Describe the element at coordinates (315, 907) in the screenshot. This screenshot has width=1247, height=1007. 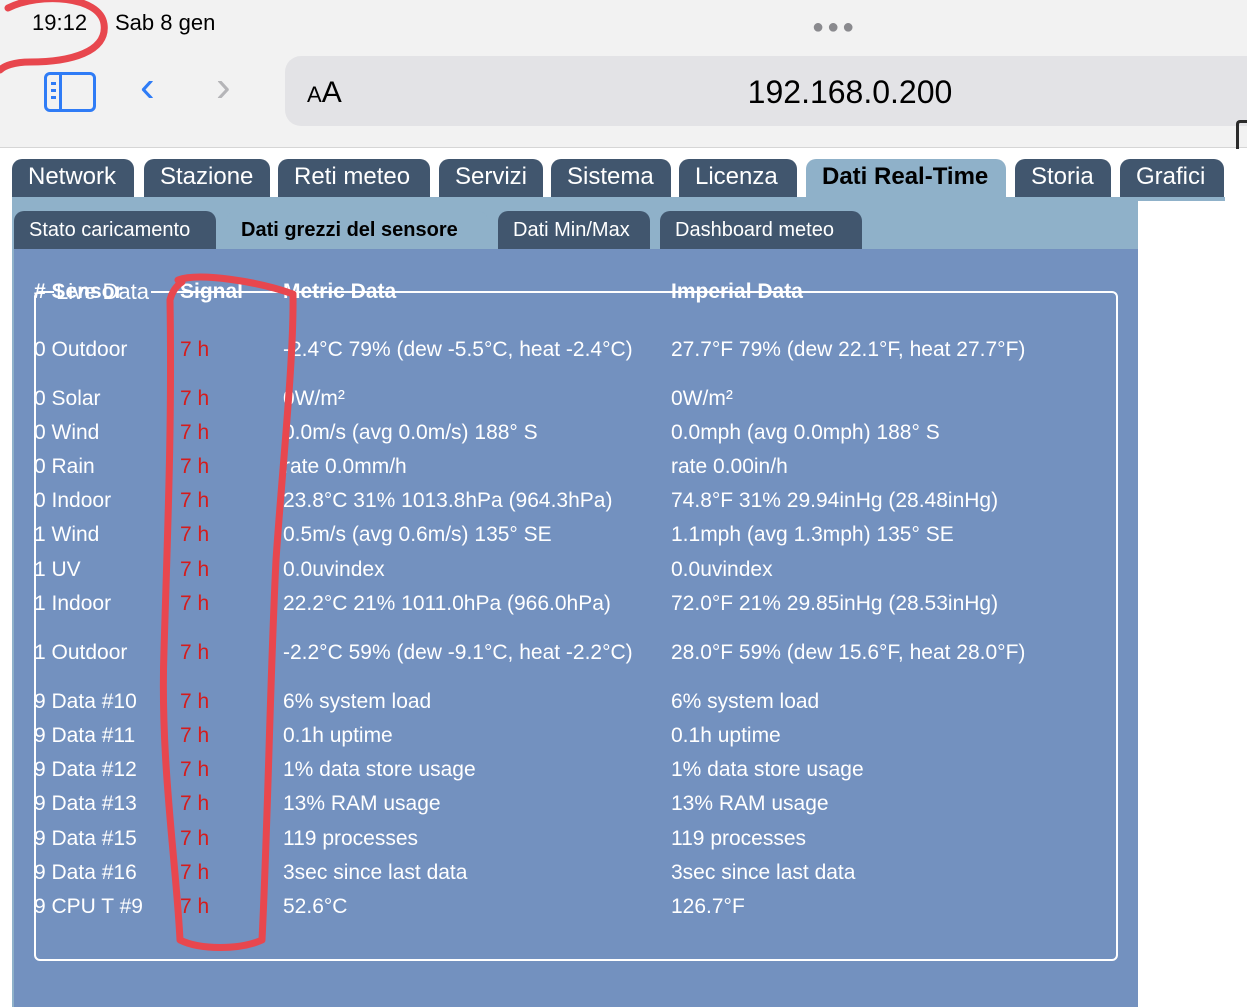
I see `cell-metric: 52.6°C` at that location.